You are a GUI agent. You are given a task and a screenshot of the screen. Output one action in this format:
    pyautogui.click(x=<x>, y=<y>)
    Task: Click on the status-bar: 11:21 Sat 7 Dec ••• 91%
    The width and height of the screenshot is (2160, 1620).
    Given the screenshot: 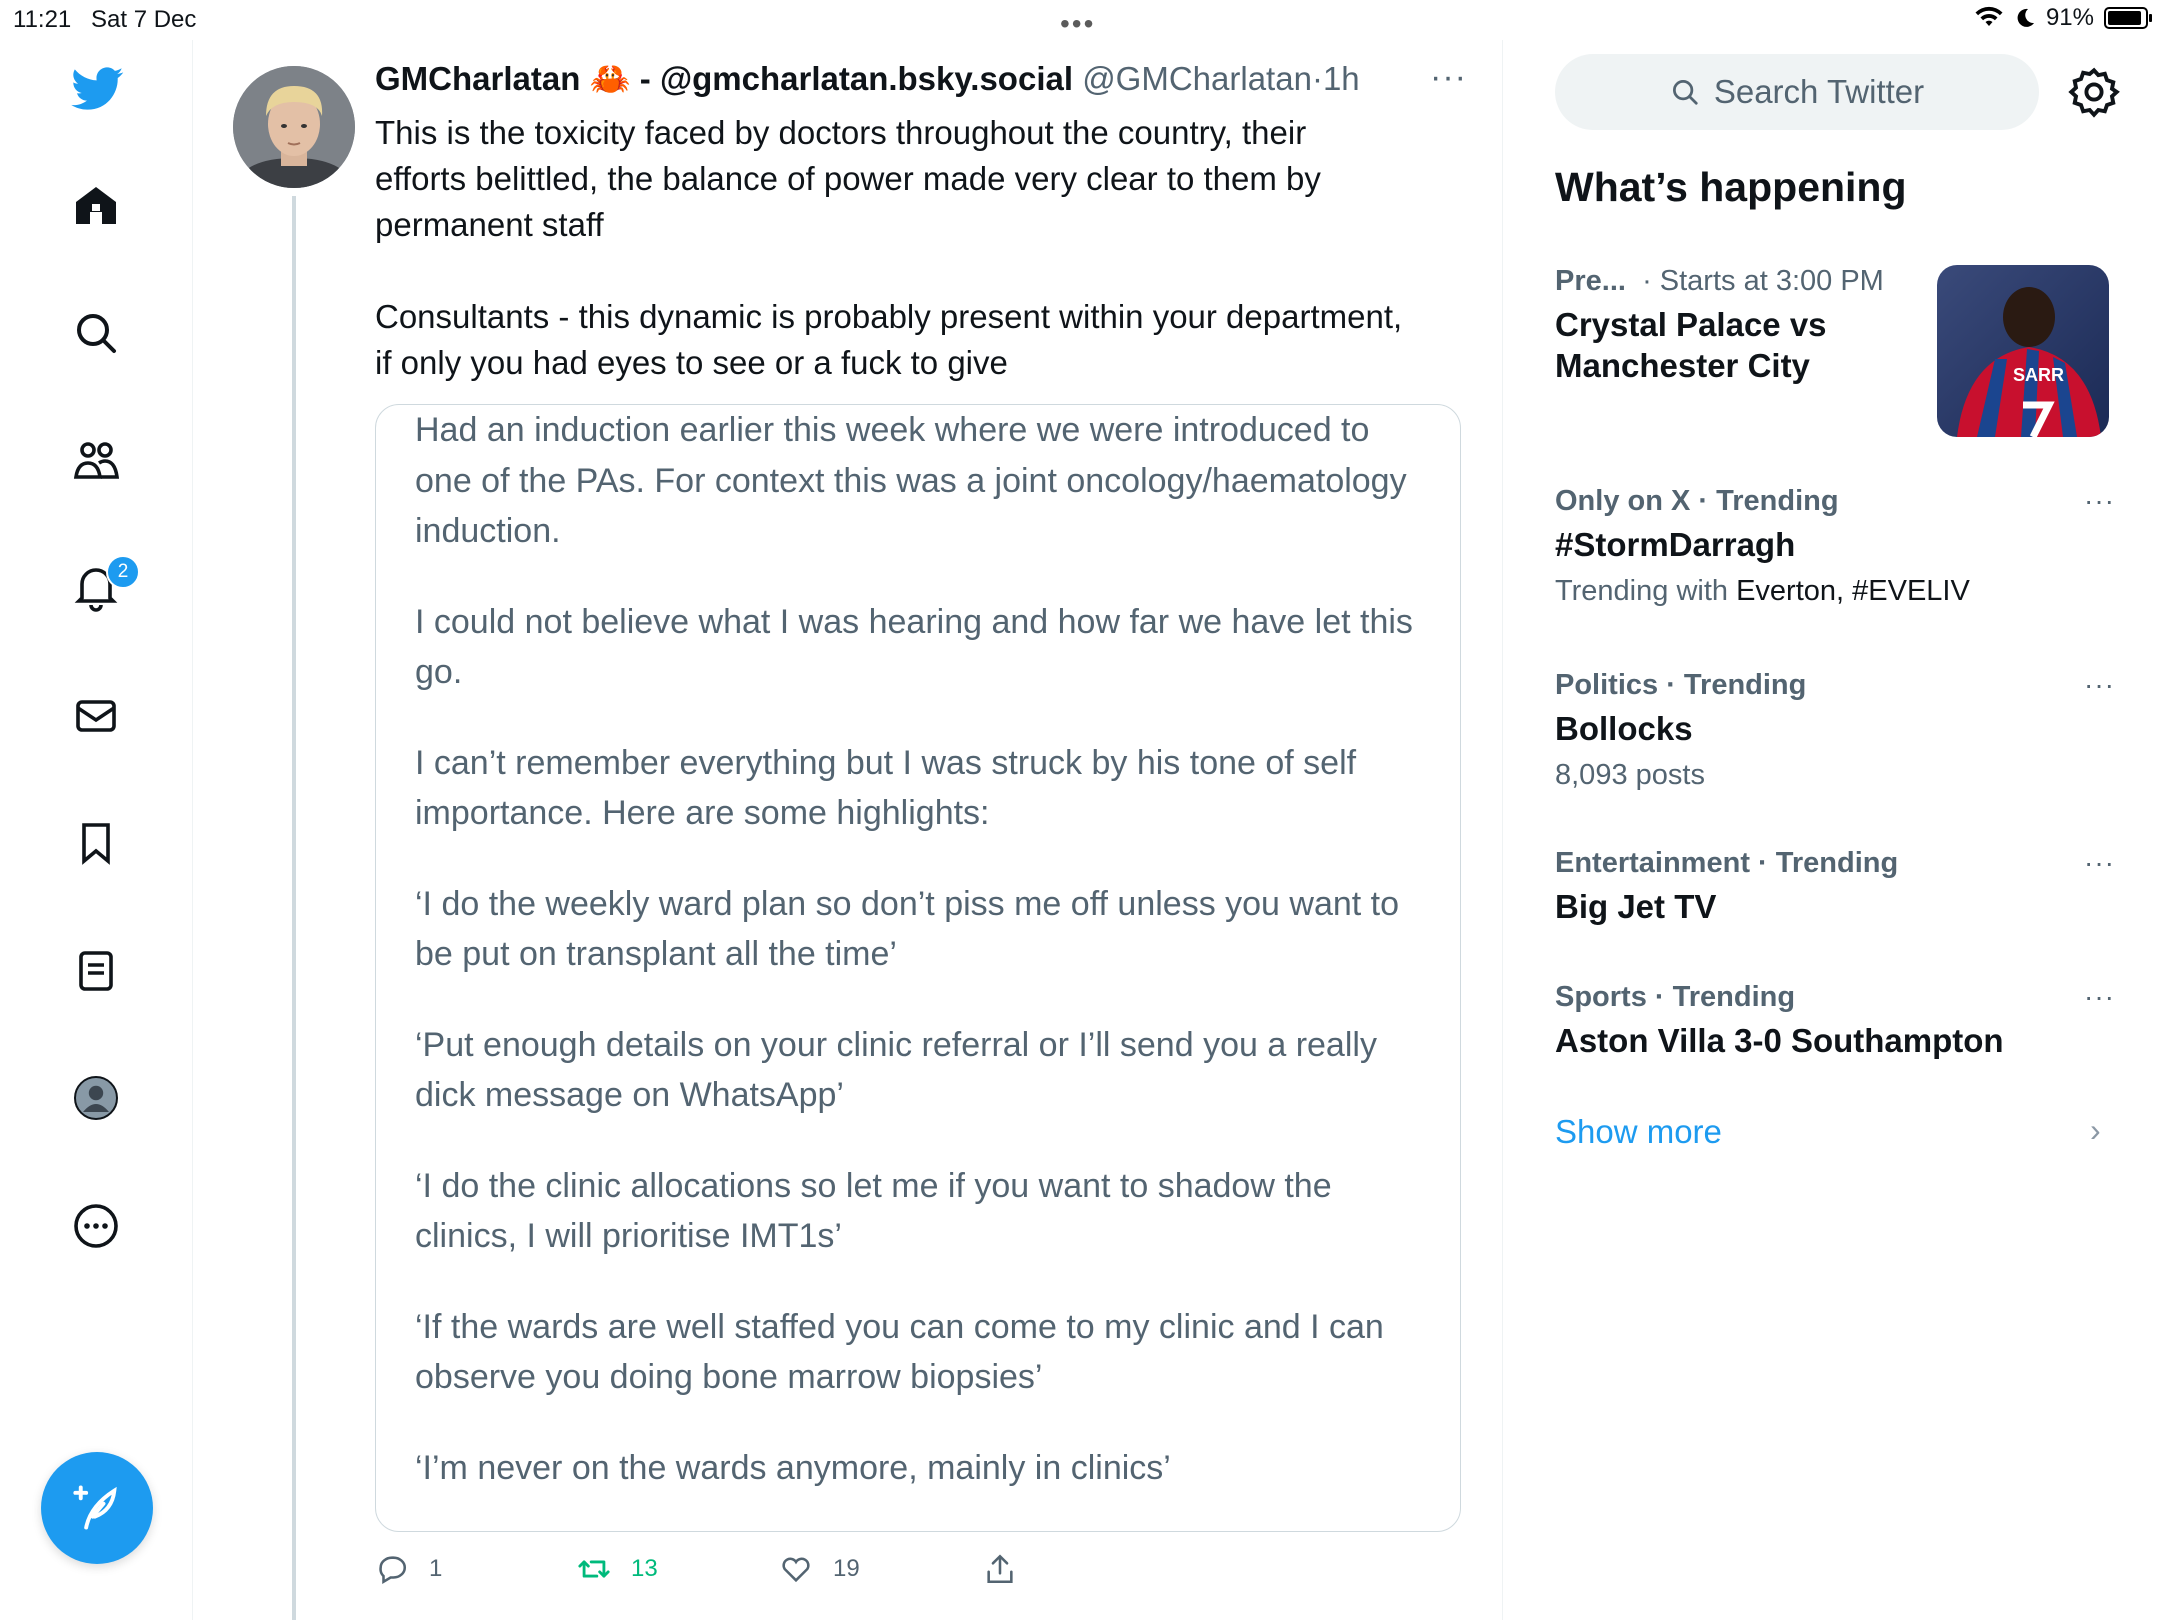 What is the action you would take?
    pyautogui.click(x=1080, y=20)
    